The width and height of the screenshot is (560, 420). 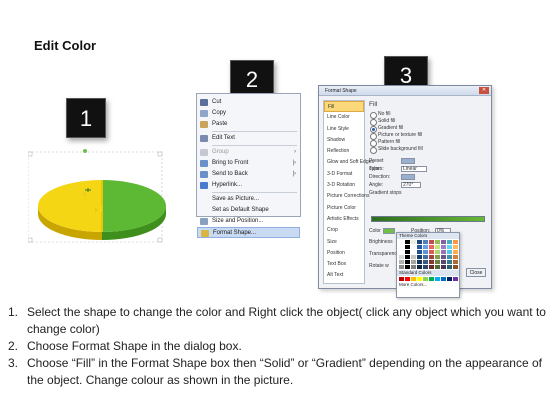 I want to click on menu-item-edit-text: Edit Text, so click(x=248, y=138).